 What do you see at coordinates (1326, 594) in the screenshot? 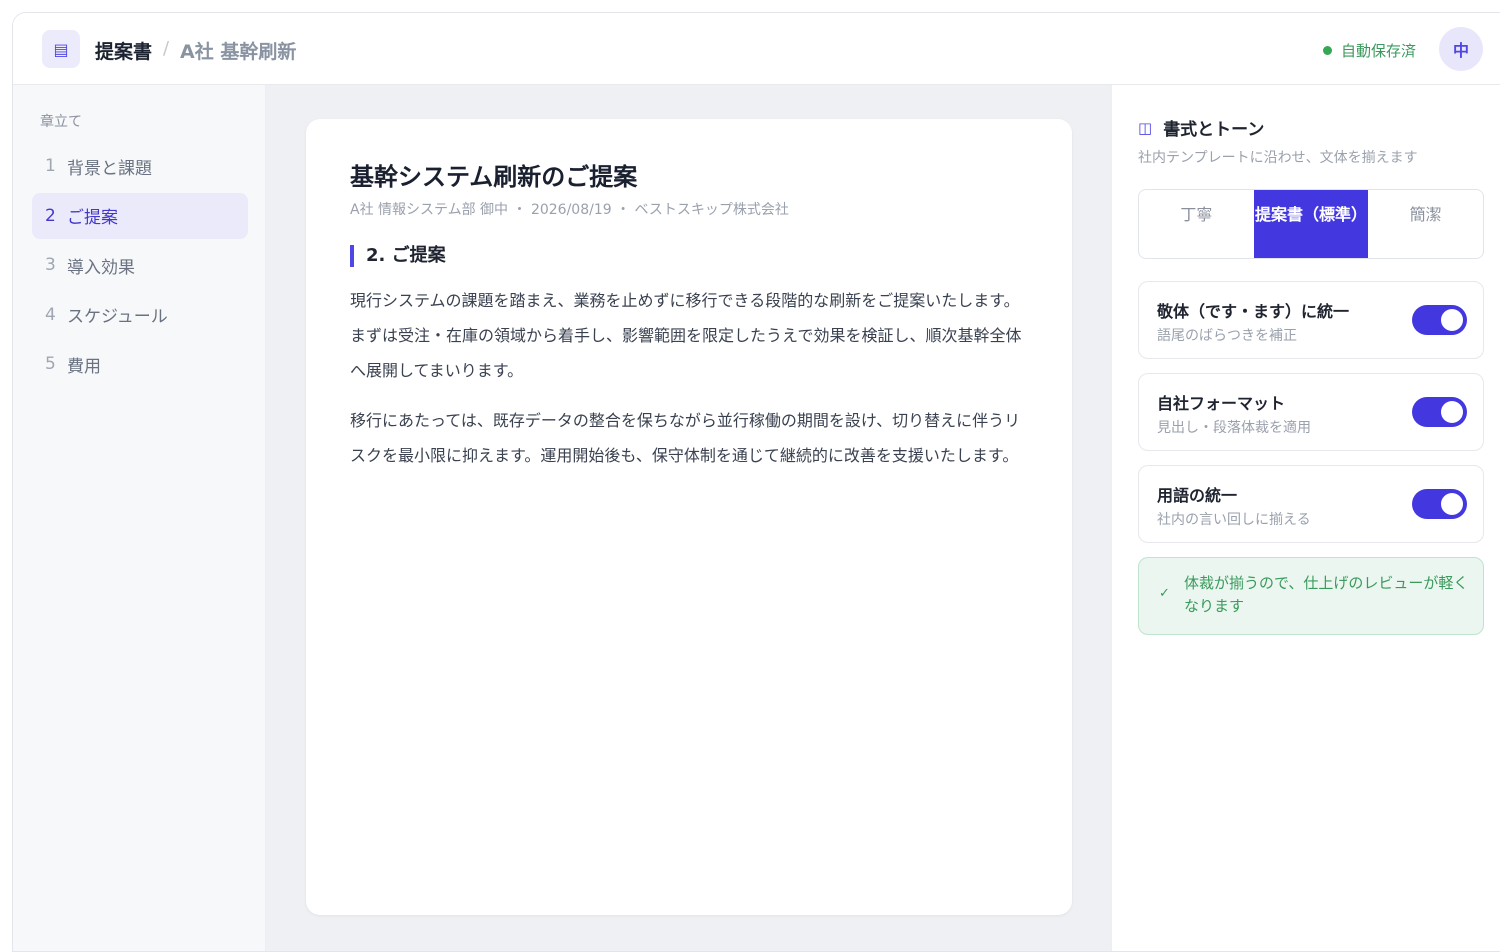
I see `info-note-text: 体裁が揃うので、仕上げのレビューが軽くなります` at bounding box center [1326, 594].